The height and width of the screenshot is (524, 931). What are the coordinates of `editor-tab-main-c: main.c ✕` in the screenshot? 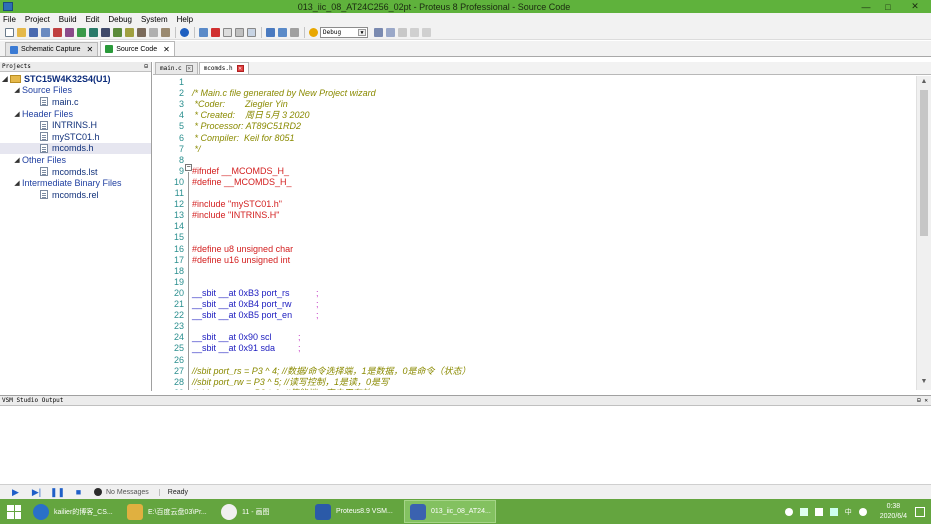 It's located at (176, 68).